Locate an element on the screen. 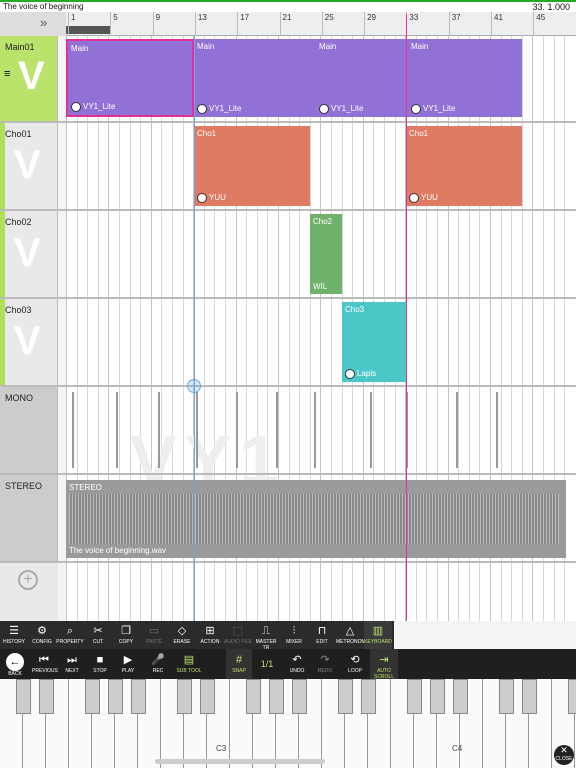  paste-button: ▭ PASTE is located at coordinates (154, 635).